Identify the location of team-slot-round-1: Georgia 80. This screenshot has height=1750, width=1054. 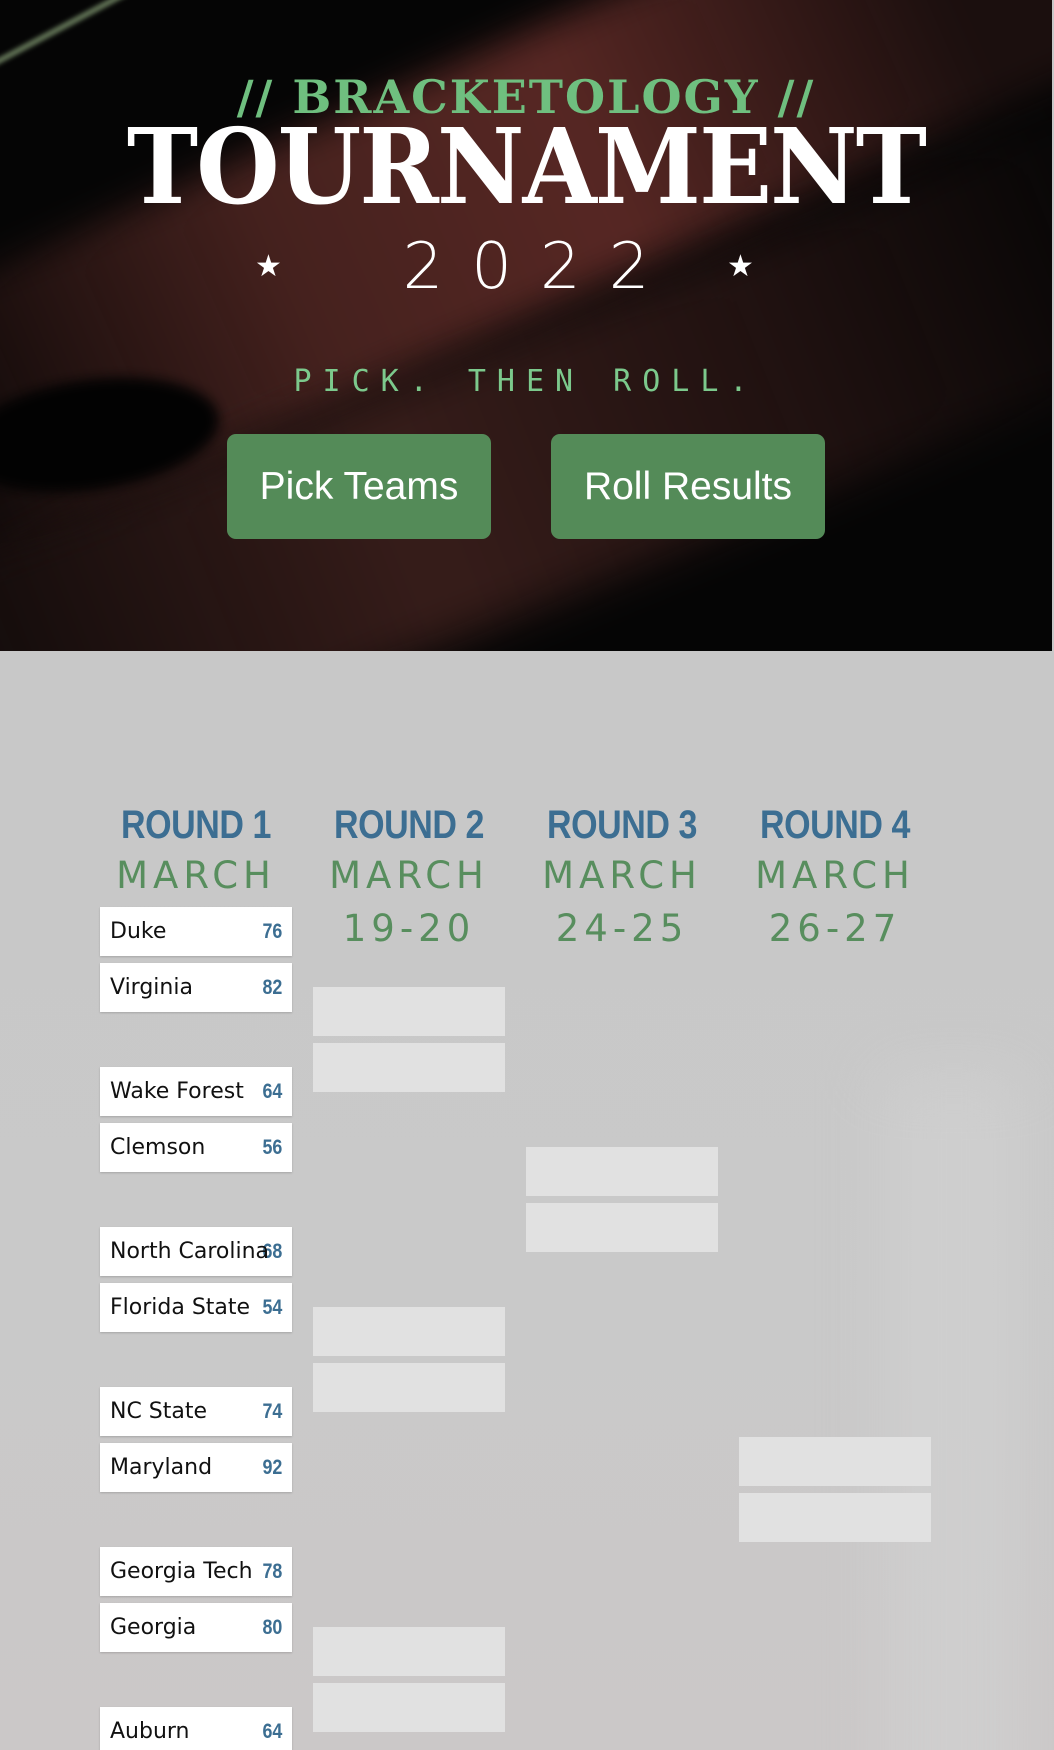
(196, 1627).